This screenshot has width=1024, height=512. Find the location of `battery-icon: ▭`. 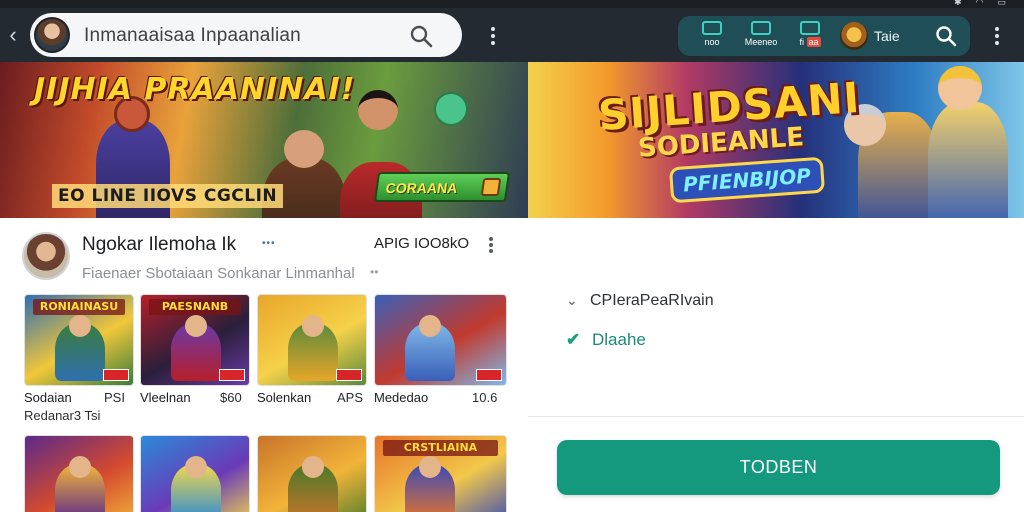

battery-icon: ▭ is located at coordinates (1001, 3).